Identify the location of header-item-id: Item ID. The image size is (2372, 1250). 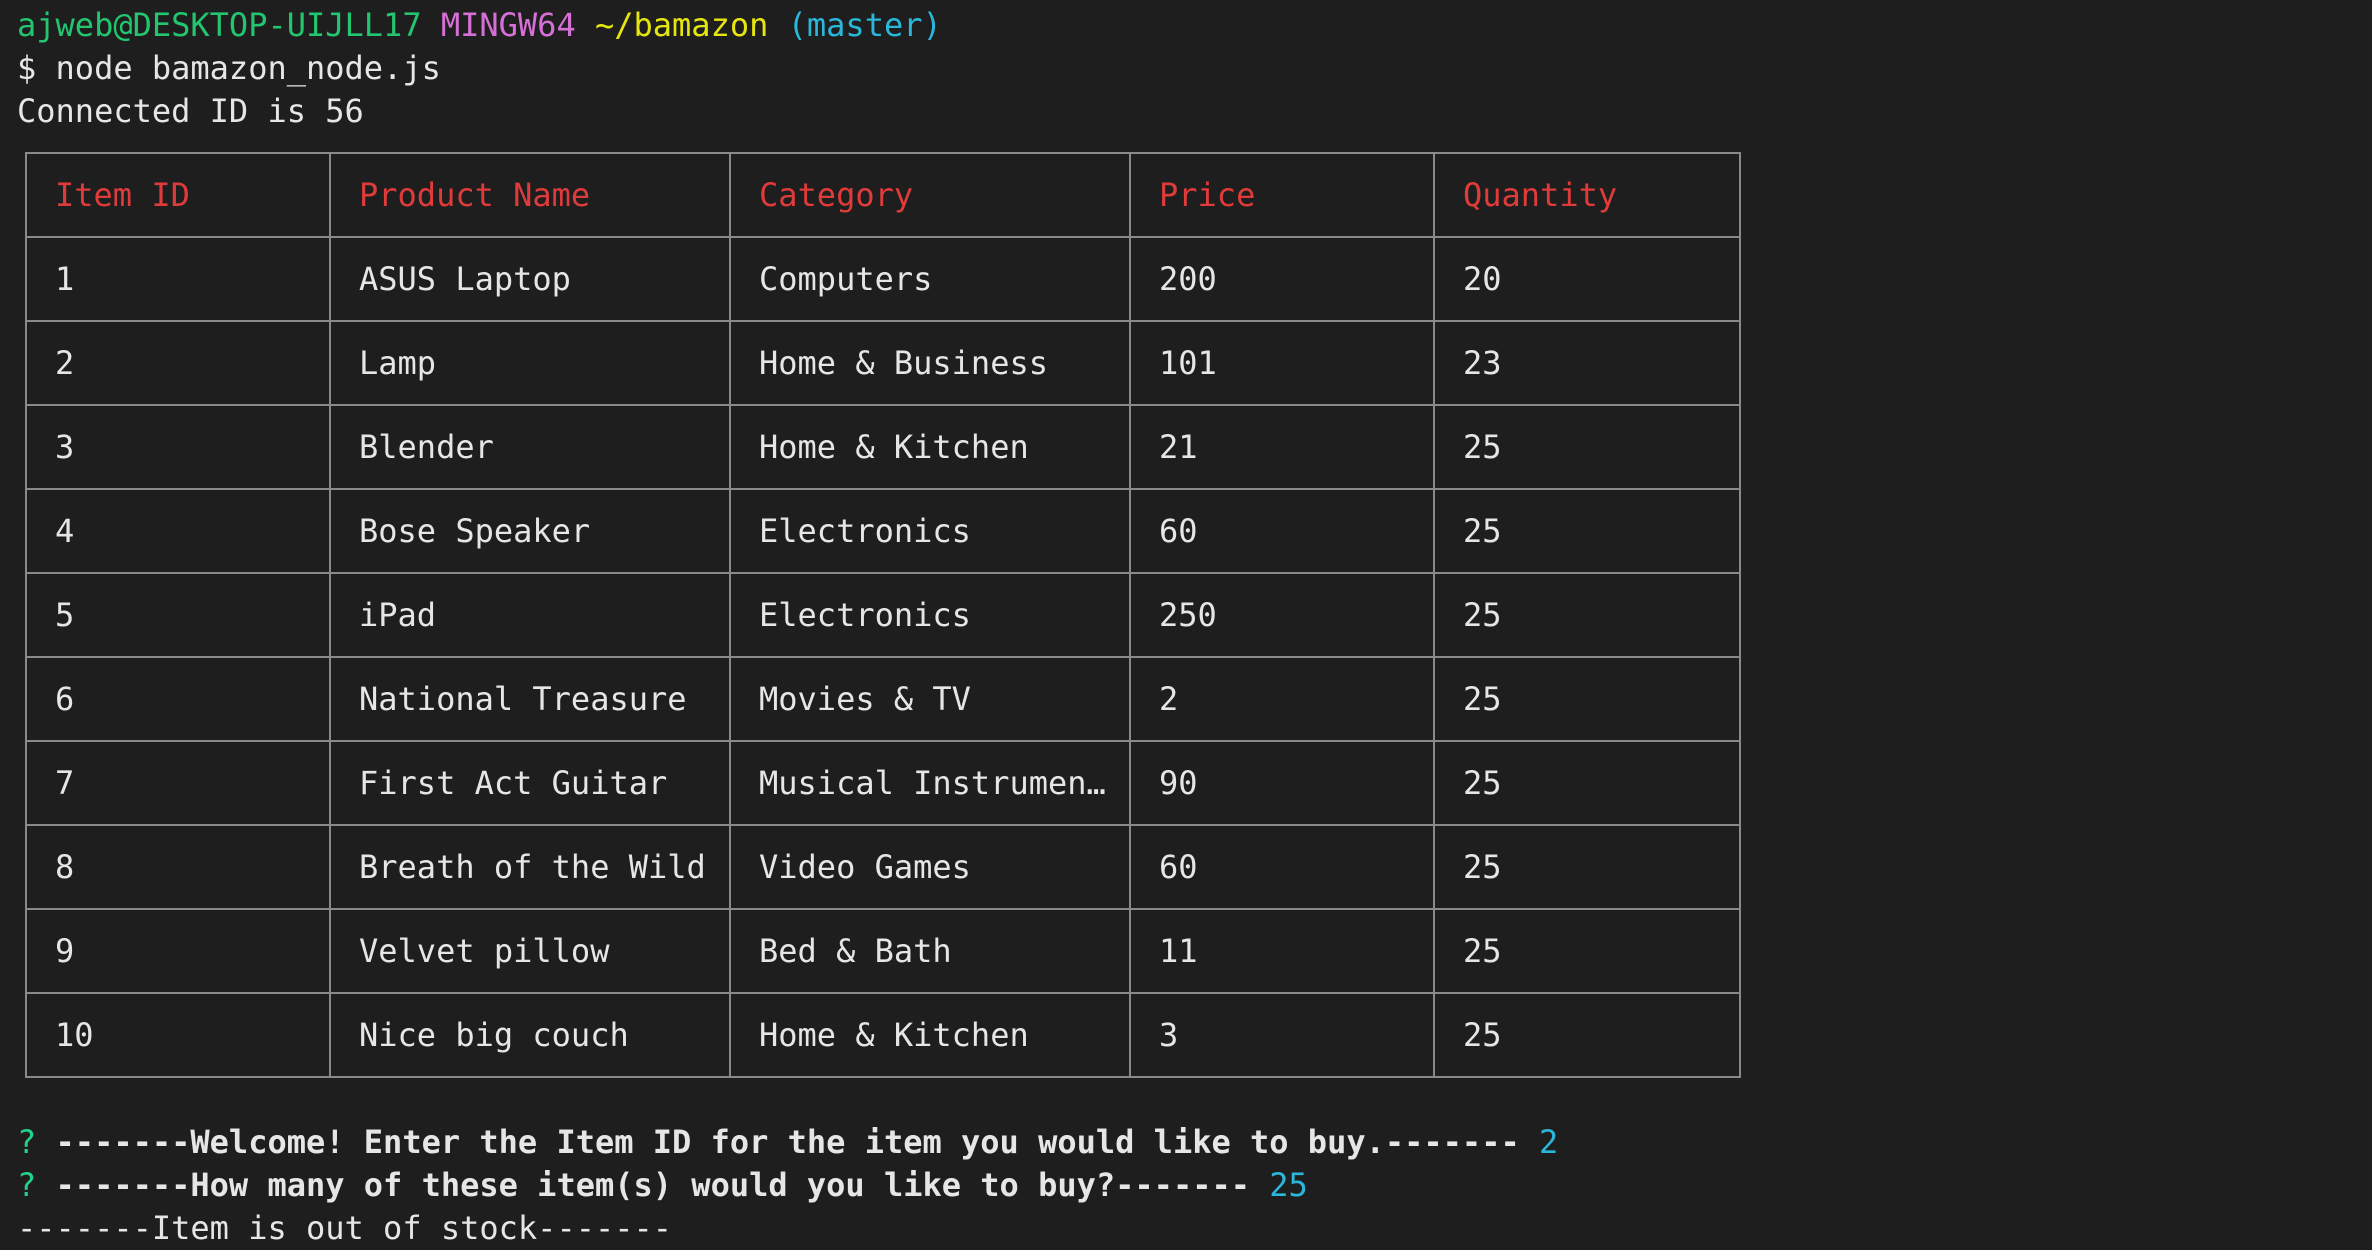
(178, 195).